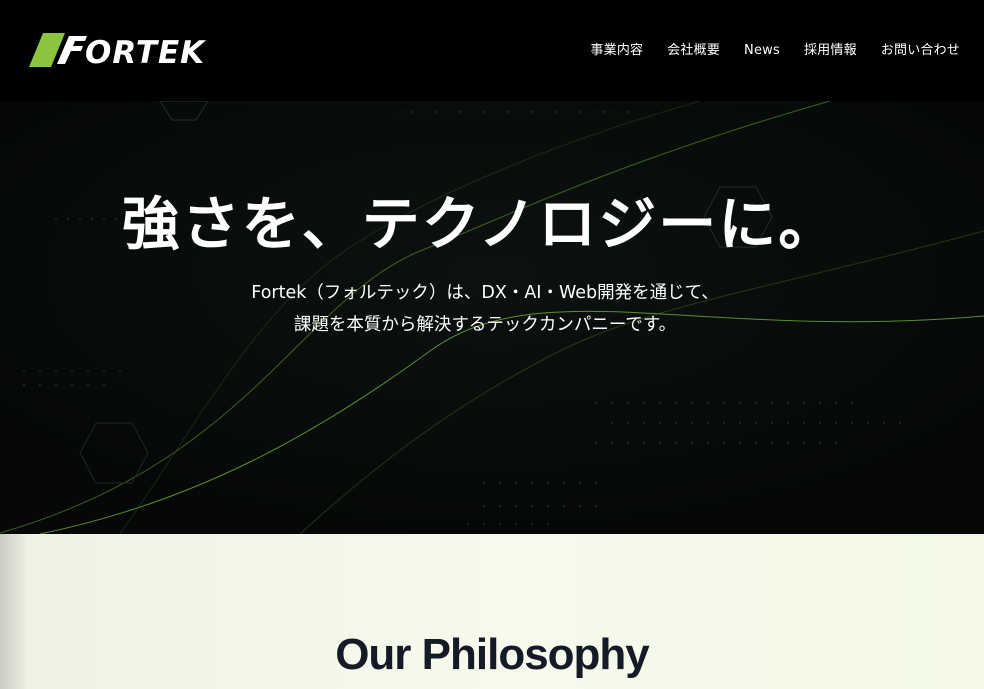 This screenshot has height=689, width=984. What do you see at coordinates (492, 654) in the screenshot?
I see `philosophy-heading: Our Philosophy` at bounding box center [492, 654].